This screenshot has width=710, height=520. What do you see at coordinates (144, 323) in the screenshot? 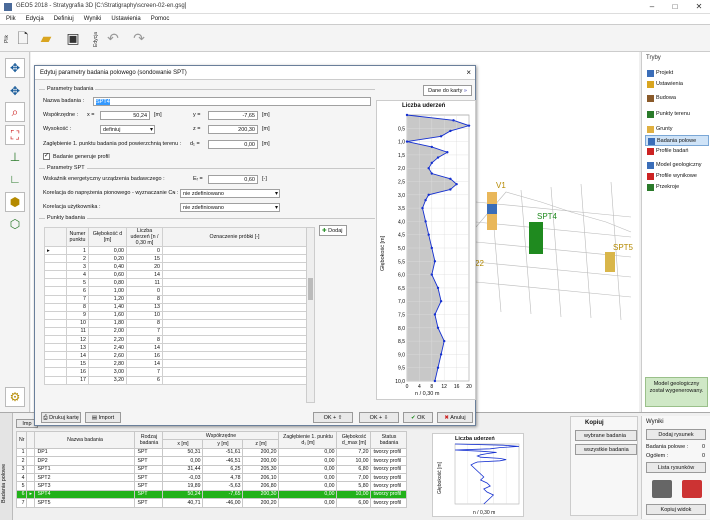
I see `point-count: 8` at bounding box center [144, 323].